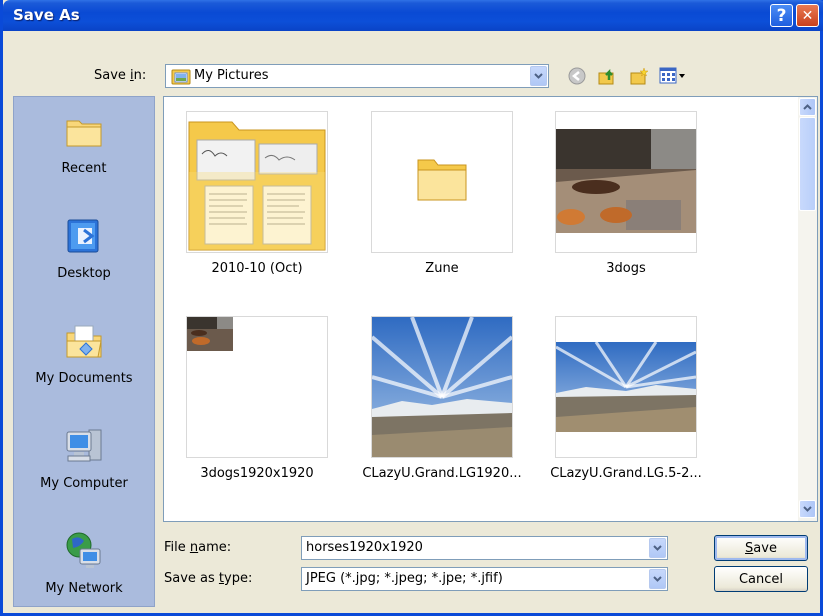  I want to click on new-folder-icon, so click(639, 76).